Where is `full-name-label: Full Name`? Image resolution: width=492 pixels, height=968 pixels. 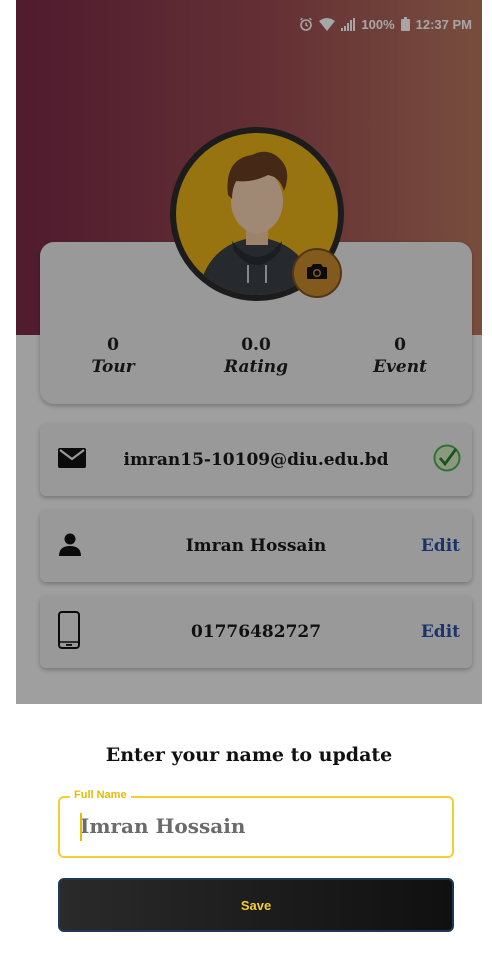
full-name-label: Full Name is located at coordinates (100, 795).